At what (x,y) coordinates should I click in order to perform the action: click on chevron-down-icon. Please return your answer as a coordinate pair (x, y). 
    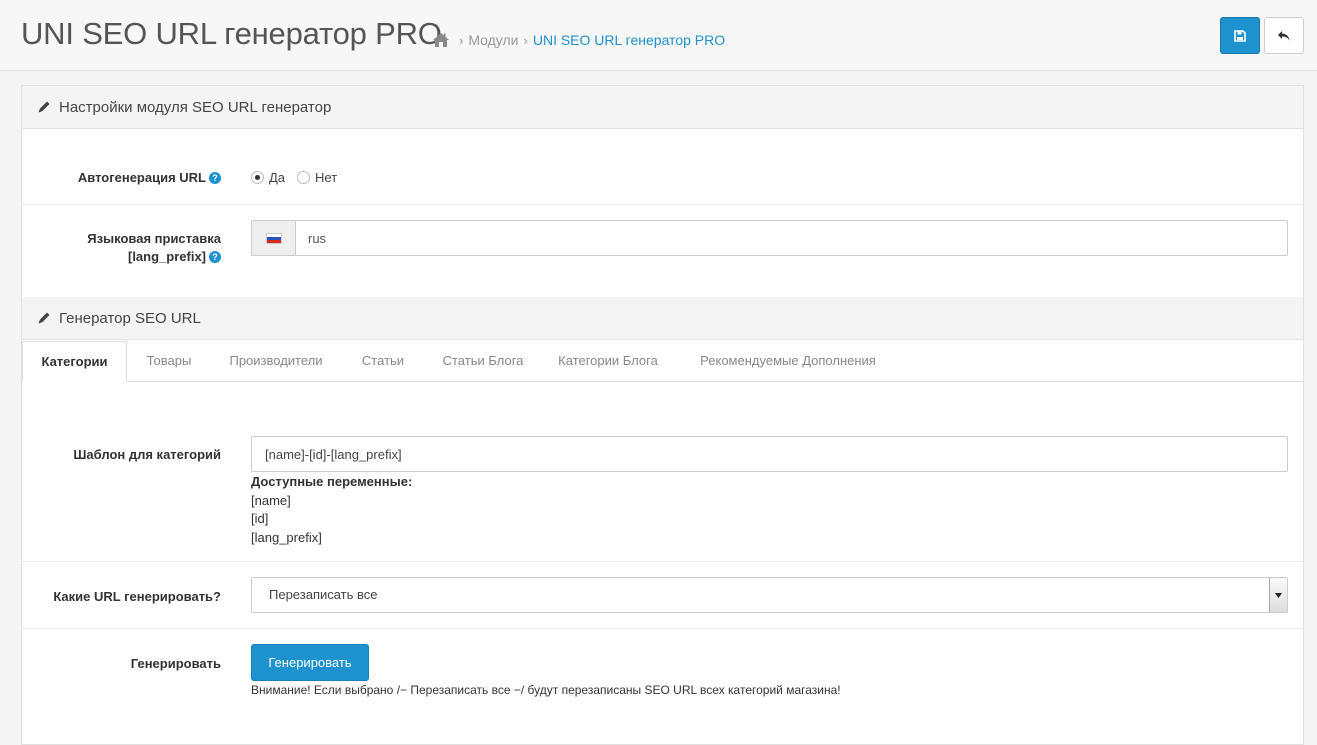
    Looking at the image, I should click on (1278, 595).